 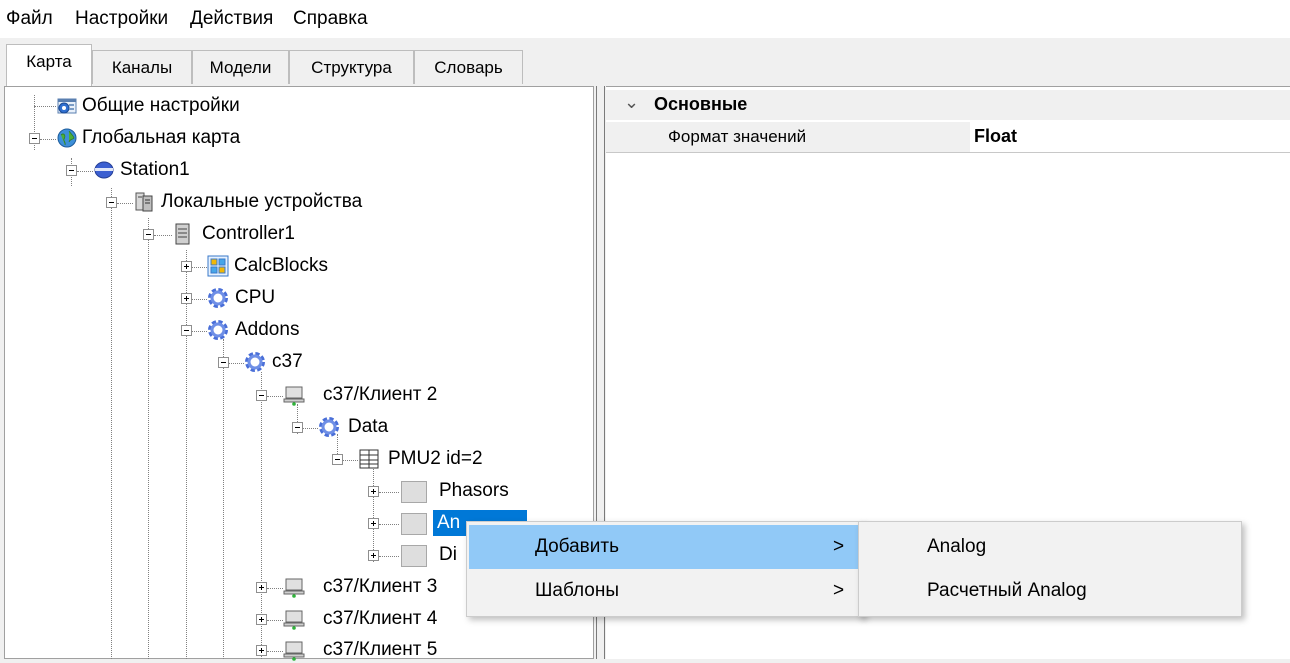 What do you see at coordinates (182, 234) in the screenshot?
I see `server-icon` at bounding box center [182, 234].